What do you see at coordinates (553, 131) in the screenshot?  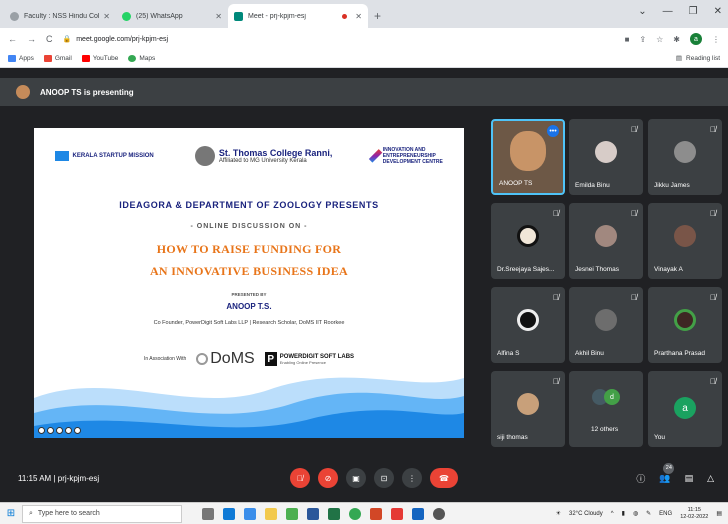 I see `more-options-icon: •••` at bounding box center [553, 131].